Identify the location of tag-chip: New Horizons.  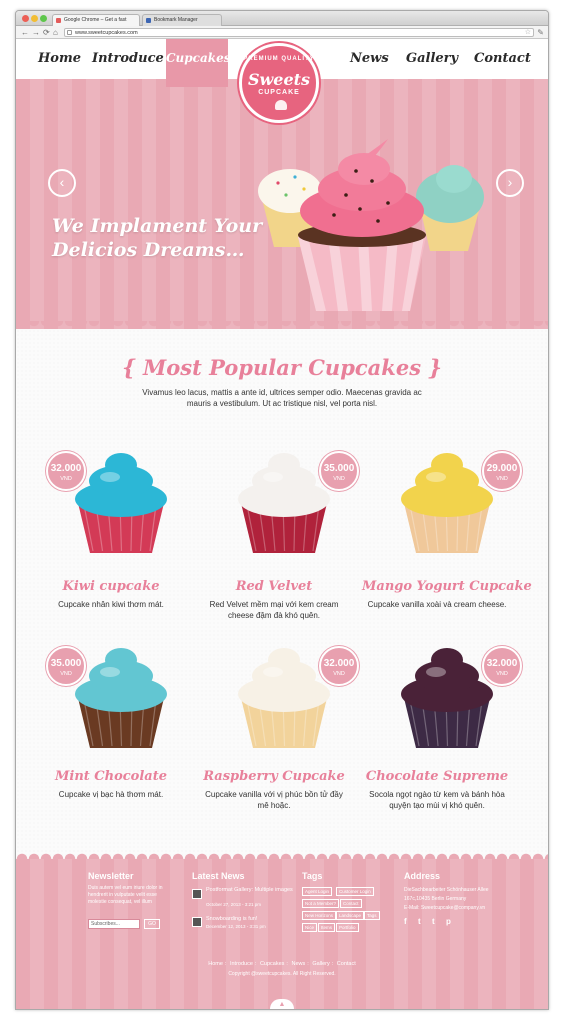
(319, 915).